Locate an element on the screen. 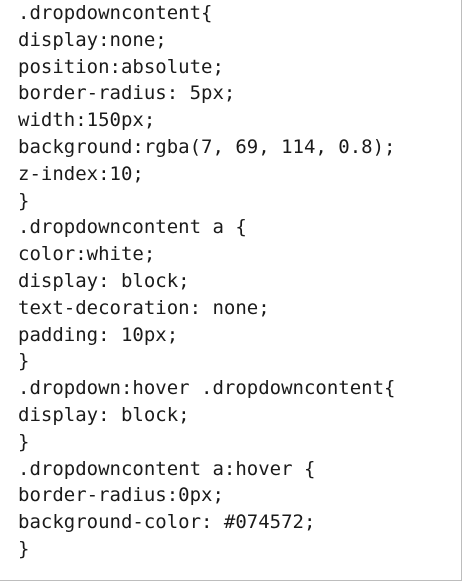 This screenshot has width=463, height=582. code-line: .dropdown:hover .dropdowncontent{ is located at coordinates (207, 388).